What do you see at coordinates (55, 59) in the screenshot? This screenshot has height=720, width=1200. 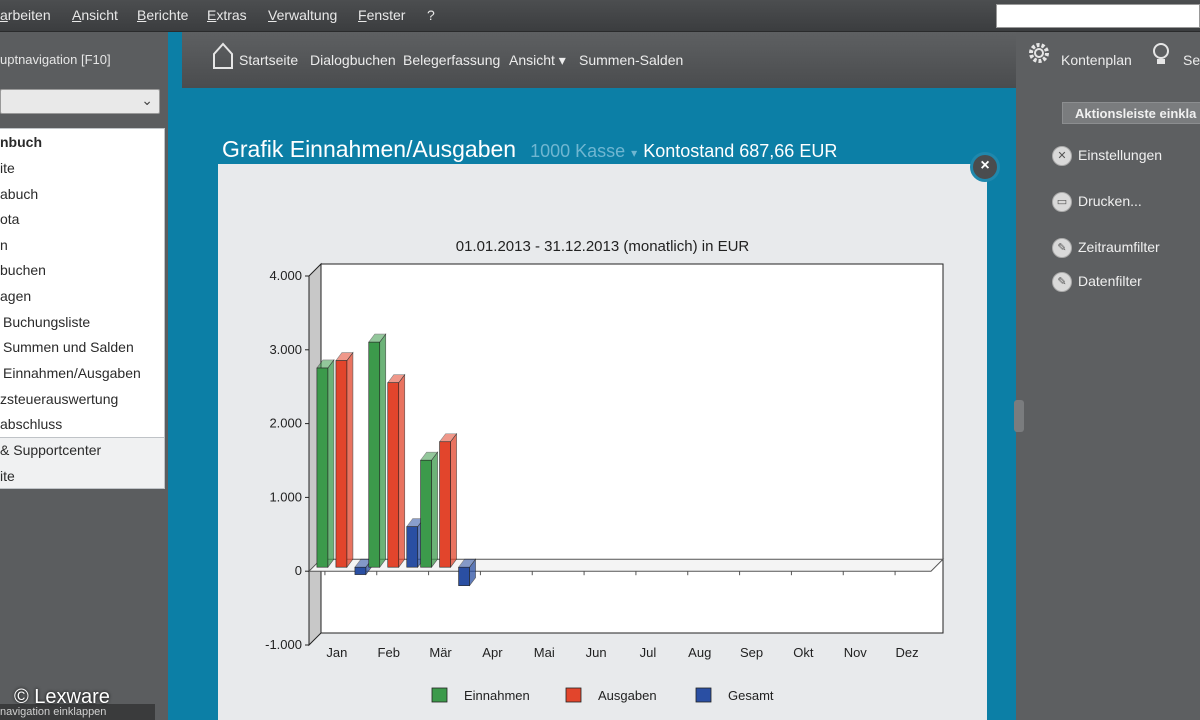 I see `nav-header: uptnavigation [F10]` at bounding box center [55, 59].